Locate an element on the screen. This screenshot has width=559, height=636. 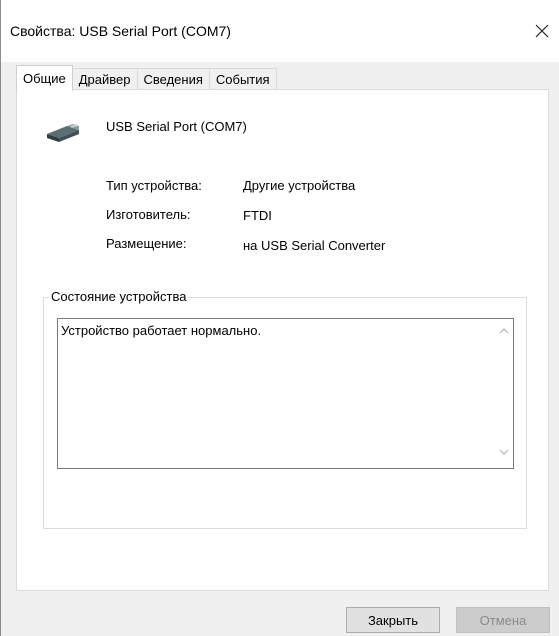
location-label: Размещение: is located at coordinates (146, 243).